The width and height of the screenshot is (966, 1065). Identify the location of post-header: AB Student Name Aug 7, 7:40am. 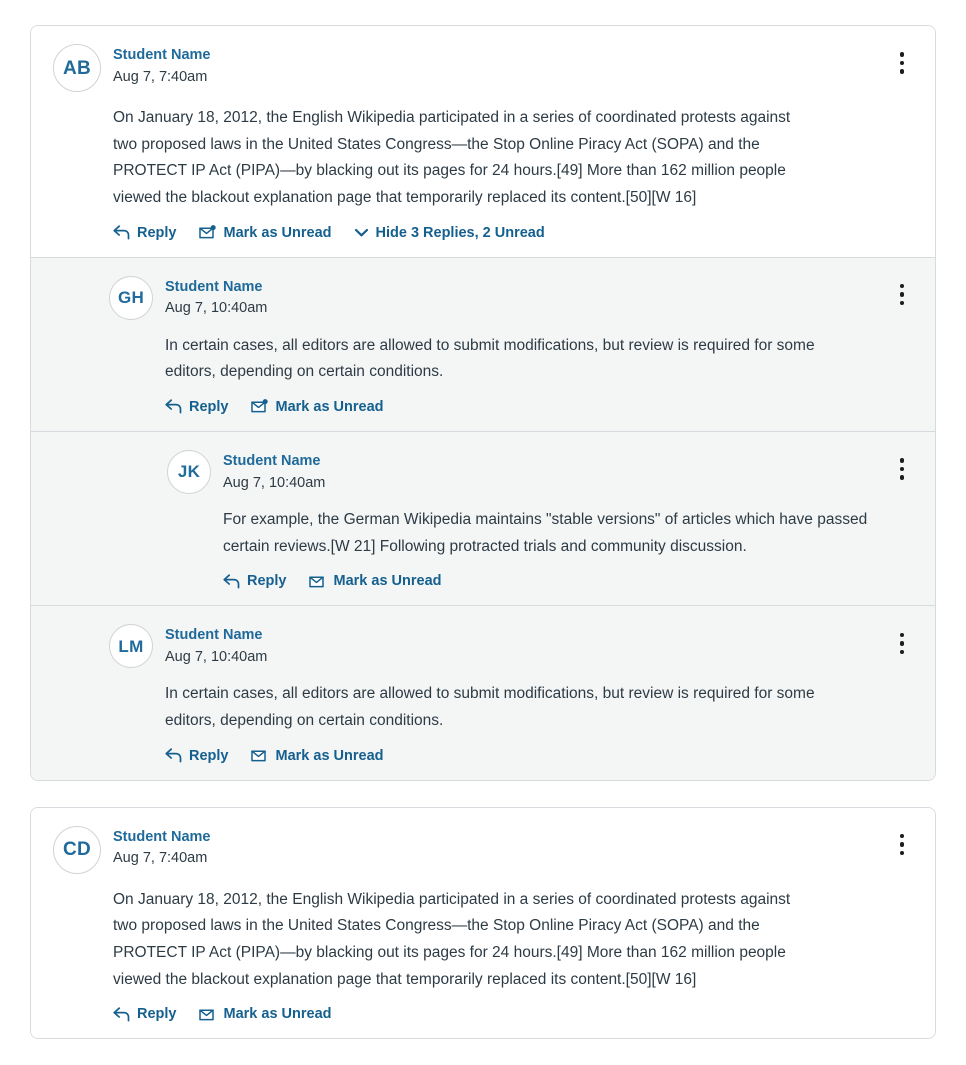
(483, 68).